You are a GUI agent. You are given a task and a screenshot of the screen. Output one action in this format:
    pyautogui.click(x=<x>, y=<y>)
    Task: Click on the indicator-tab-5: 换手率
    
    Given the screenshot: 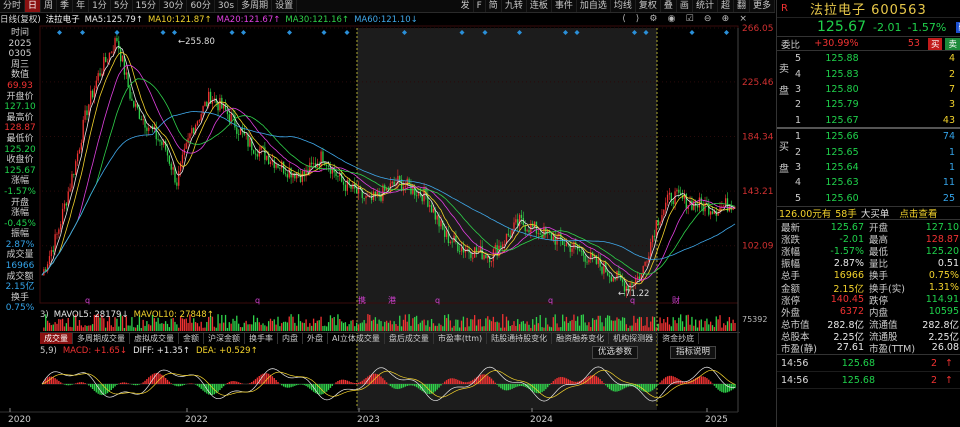 What is the action you would take?
    pyautogui.click(x=261, y=338)
    